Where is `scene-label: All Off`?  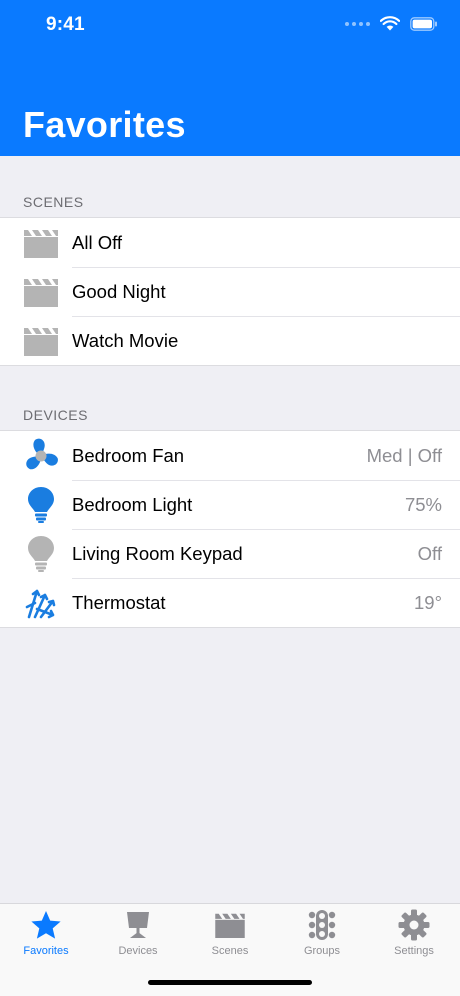
scene-label: All Off is located at coordinates (97, 242).